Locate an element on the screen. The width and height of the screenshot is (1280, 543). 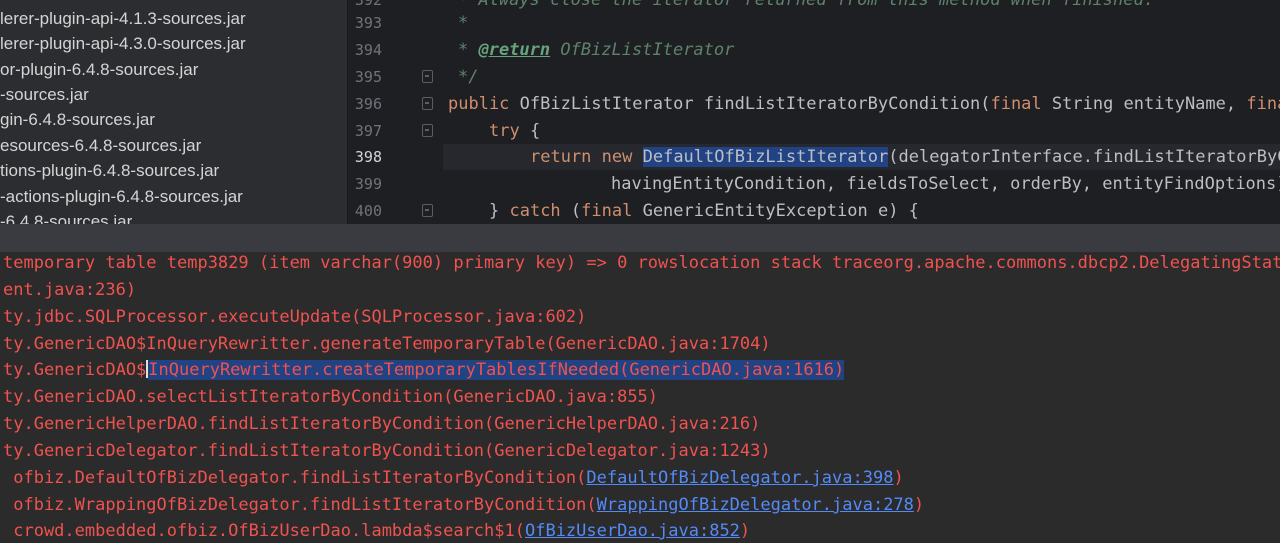
code-line-397: try { is located at coordinates (514, 131).